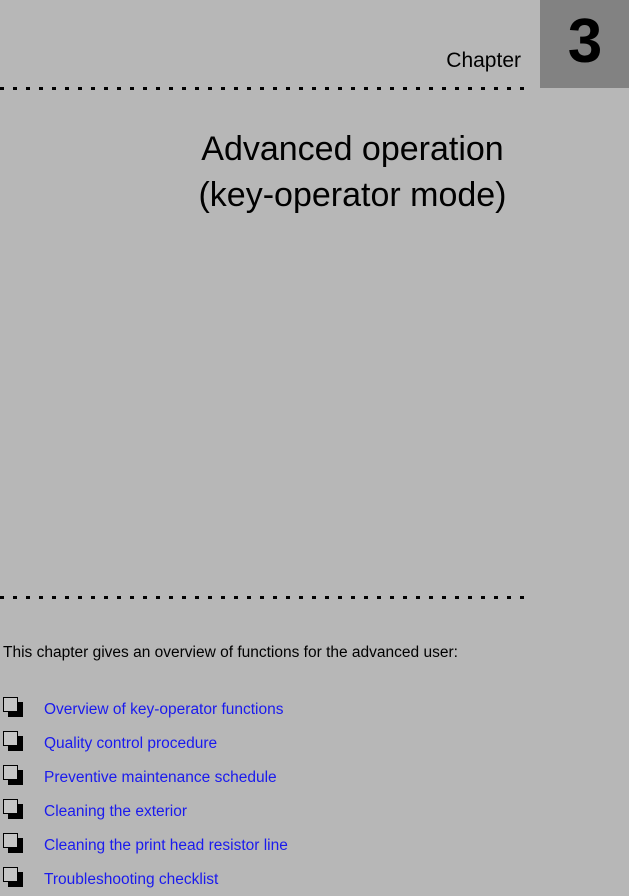 This screenshot has width=629, height=896. Describe the element at coordinates (314, 172) in the screenshot. I see `page-title: Advanced operation (key-operator mode)` at that location.